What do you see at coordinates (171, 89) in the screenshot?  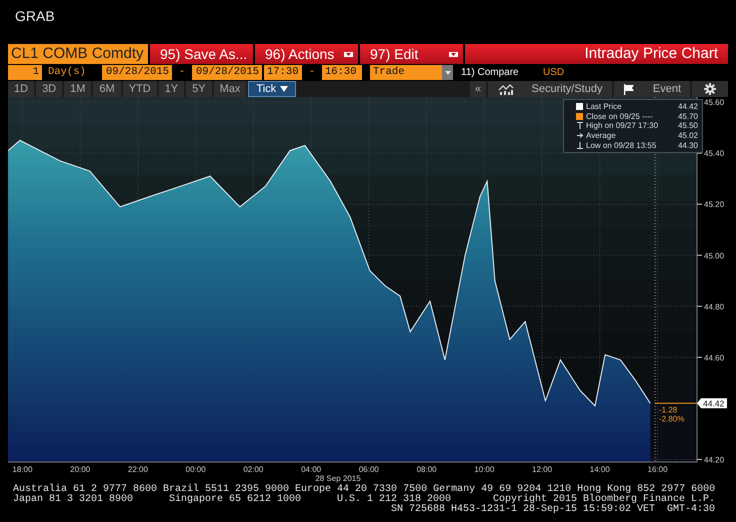 I see `period-tab: 1Y` at bounding box center [171, 89].